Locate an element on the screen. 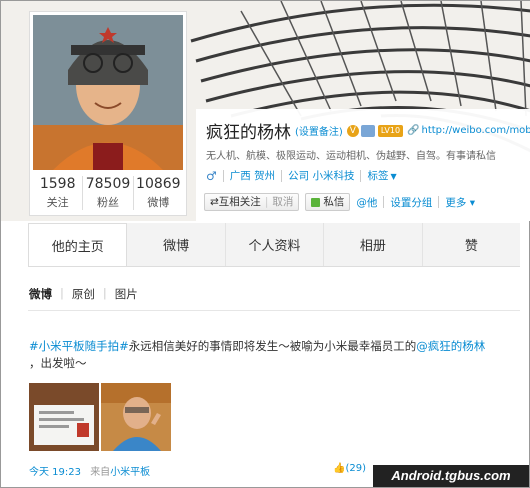 This screenshot has width=530, height=488. filter-all: 微博 is located at coordinates (40, 294).